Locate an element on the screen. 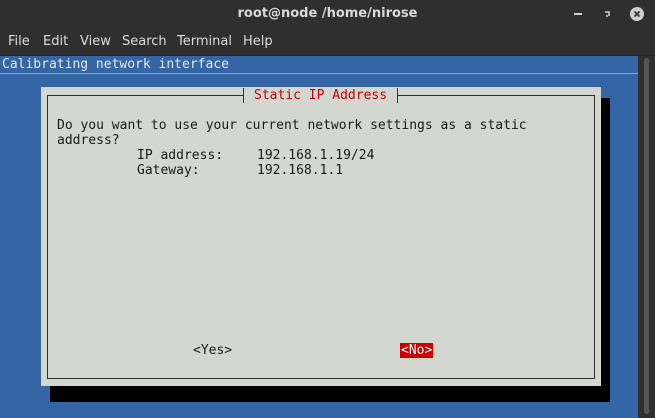 The image size is (655, 418). ip-address-label: IP address: is located at coordinates (180, 155).